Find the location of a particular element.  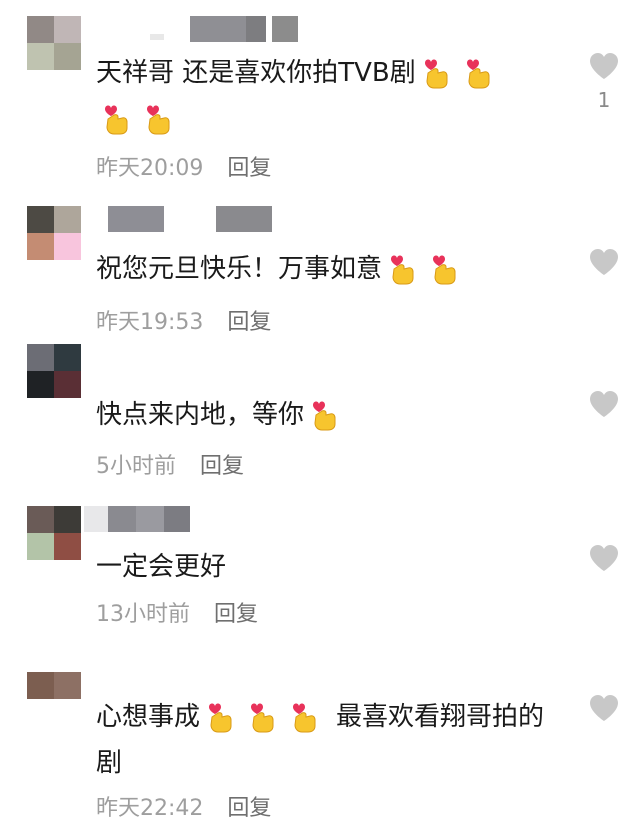

comment-body: 快点来内地，等你 is located at coordinates (200, 415).